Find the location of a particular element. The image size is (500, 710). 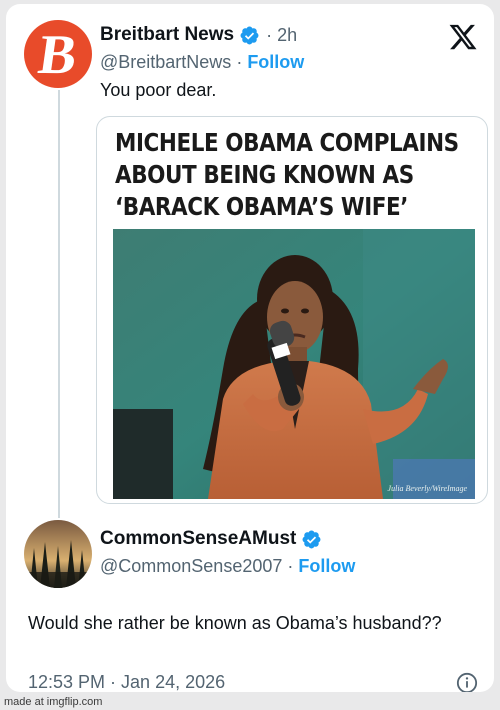

headline-line: ABOUT BEING KNOWN AS is located at coordinates (264, 174).